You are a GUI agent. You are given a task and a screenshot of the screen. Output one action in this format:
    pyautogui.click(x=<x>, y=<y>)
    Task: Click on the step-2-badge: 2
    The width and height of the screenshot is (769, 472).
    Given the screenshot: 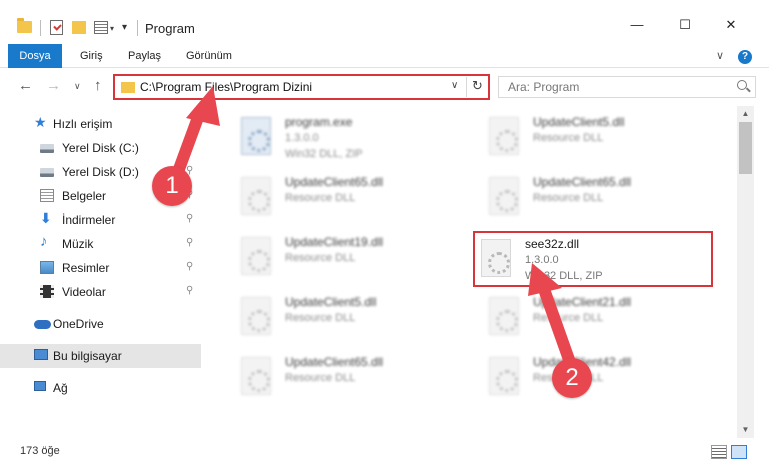 What is the action you would take?
    pyautogui.click(x=572, y=378)
    